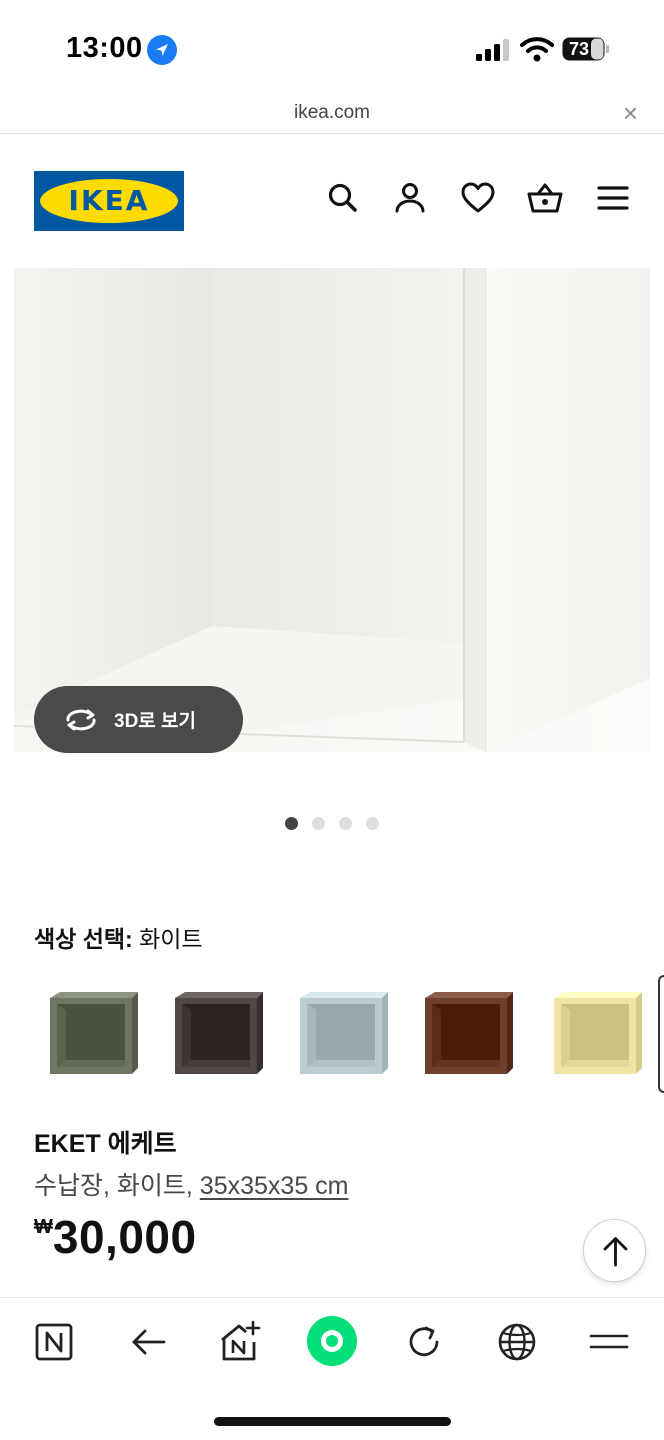  Describe the element at coordinates (343, 198) in the screenshot. I see `search-icon` at that location.